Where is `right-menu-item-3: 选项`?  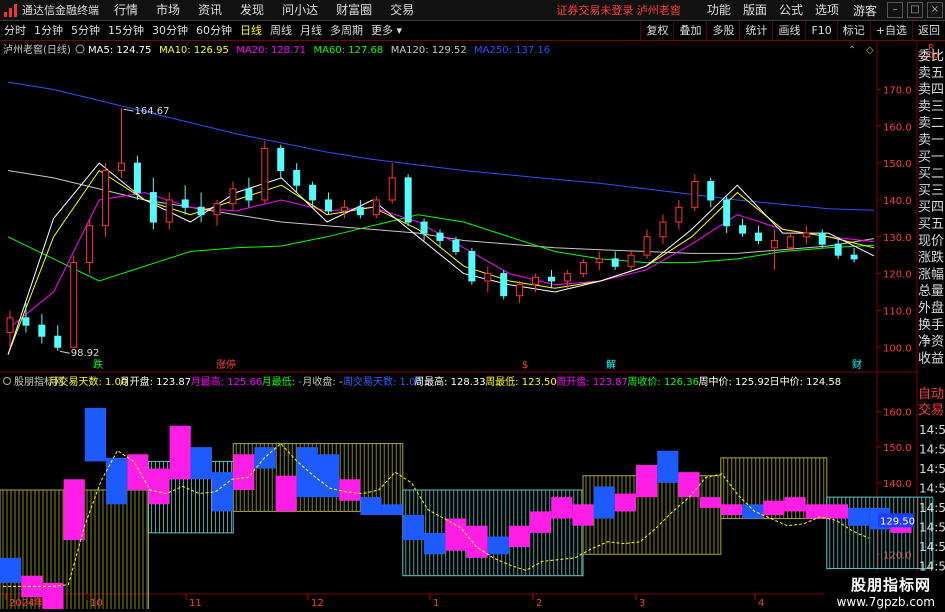
right-menu-item-3: 选项 is located at coordinates (827, 10).